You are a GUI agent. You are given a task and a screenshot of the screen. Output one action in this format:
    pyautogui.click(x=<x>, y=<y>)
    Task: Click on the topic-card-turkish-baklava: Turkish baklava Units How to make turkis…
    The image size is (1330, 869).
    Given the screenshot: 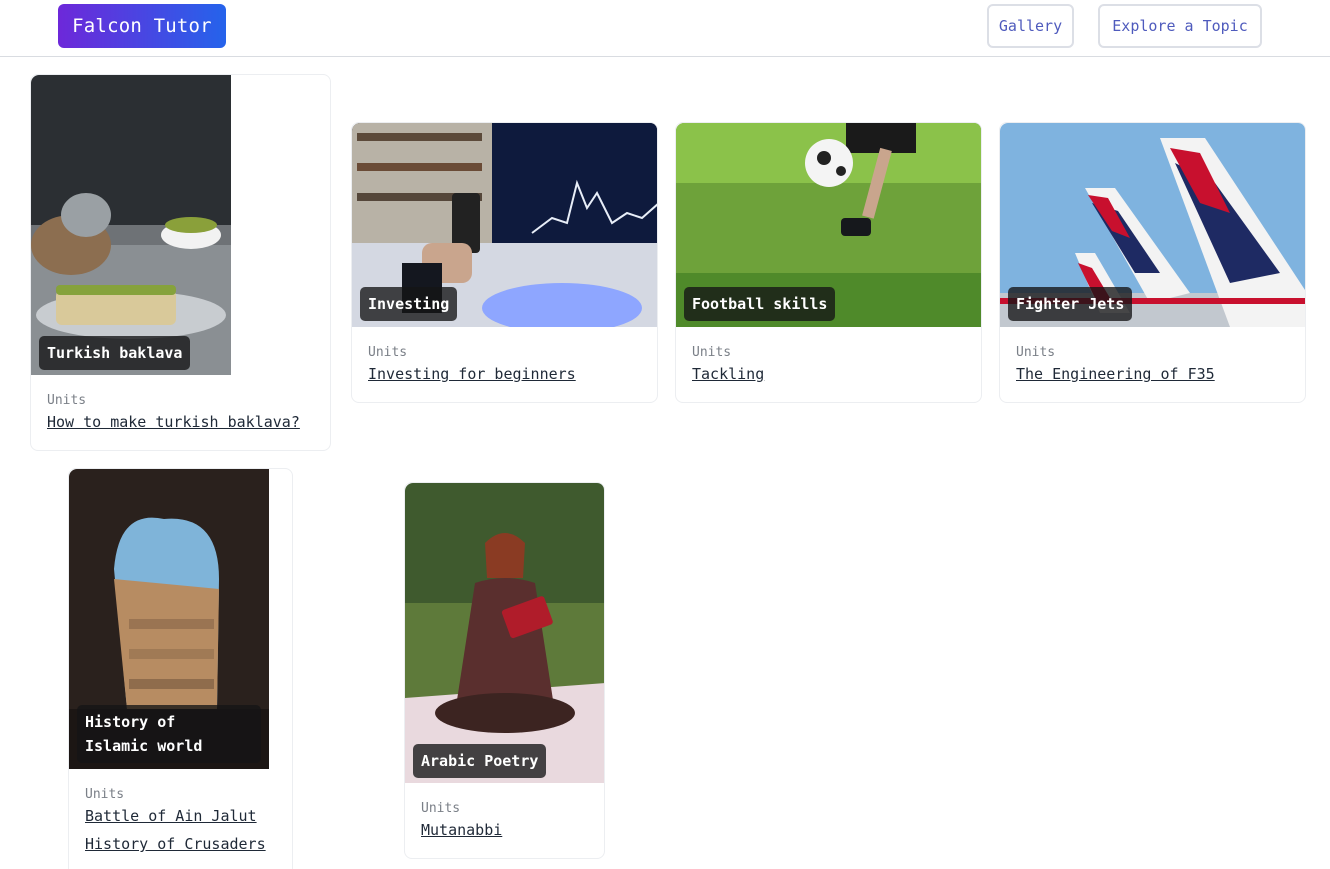 What is the action you would take?
    pyautogui.click(x=180, y=262)
    